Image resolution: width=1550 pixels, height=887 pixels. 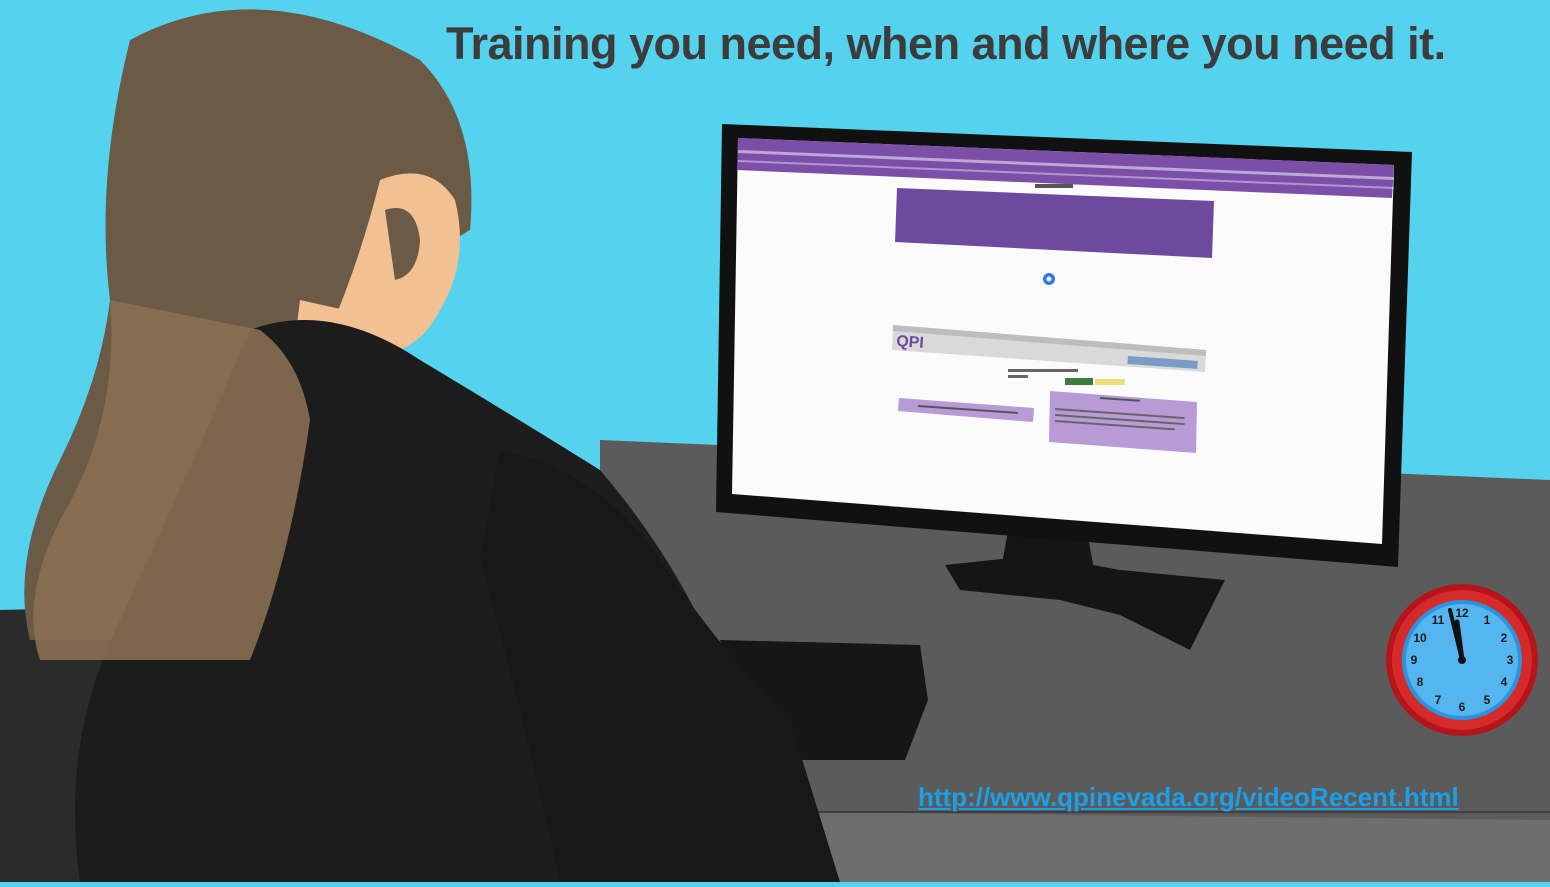 What do you see at coordinates (1049, 279) in the screenshot?
I see `screen-play-icon-center` at bounding box center [1049, 279].